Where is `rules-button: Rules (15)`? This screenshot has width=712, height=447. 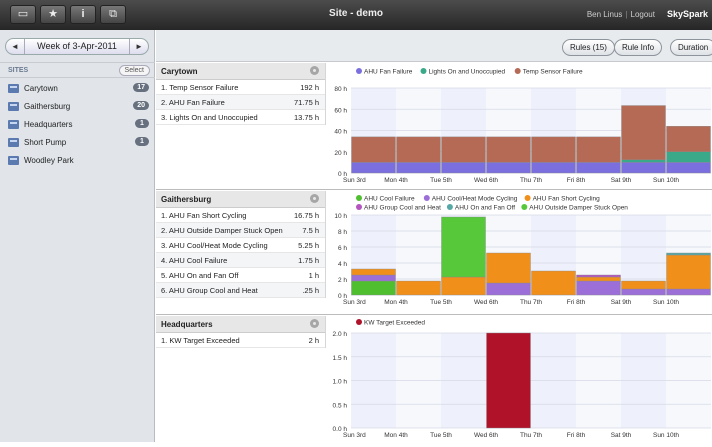 rules-button: Rules (15) is located at coordinates (588, 47).